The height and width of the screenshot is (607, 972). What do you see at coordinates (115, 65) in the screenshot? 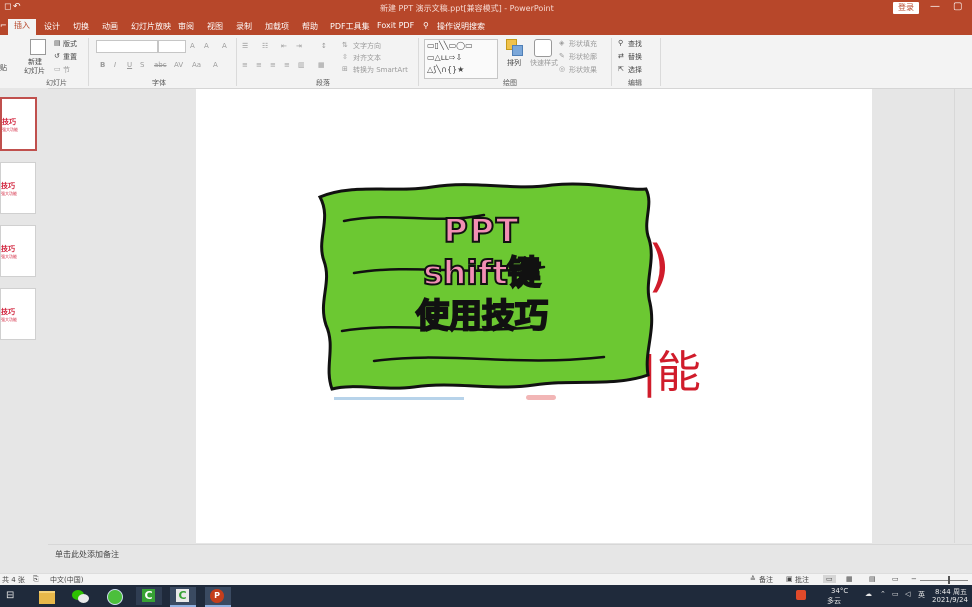
I see `italic-icon: I` at bounding box center [115, 65].